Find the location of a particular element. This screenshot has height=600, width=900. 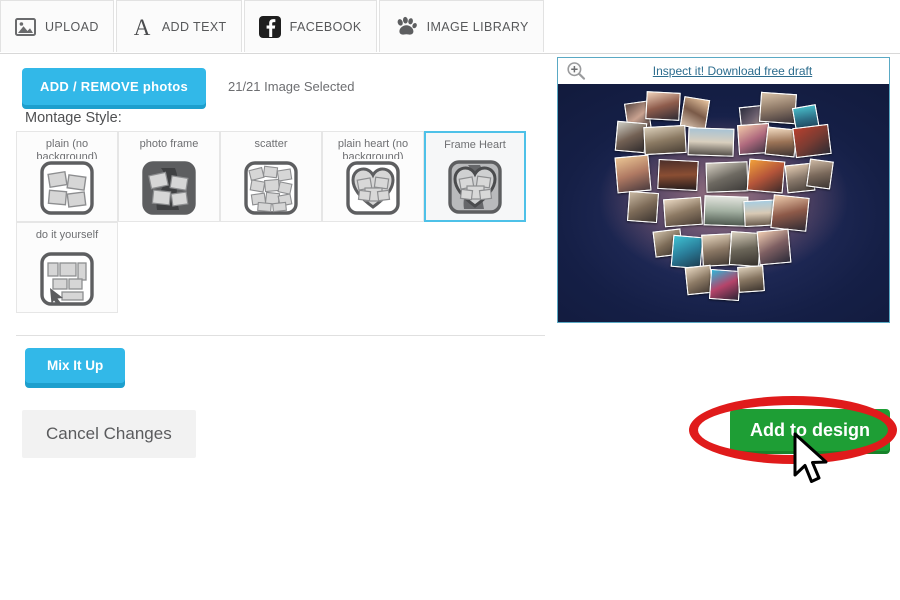

tab-add-text: A ADD TEXT is located at coordinates (178, 26).